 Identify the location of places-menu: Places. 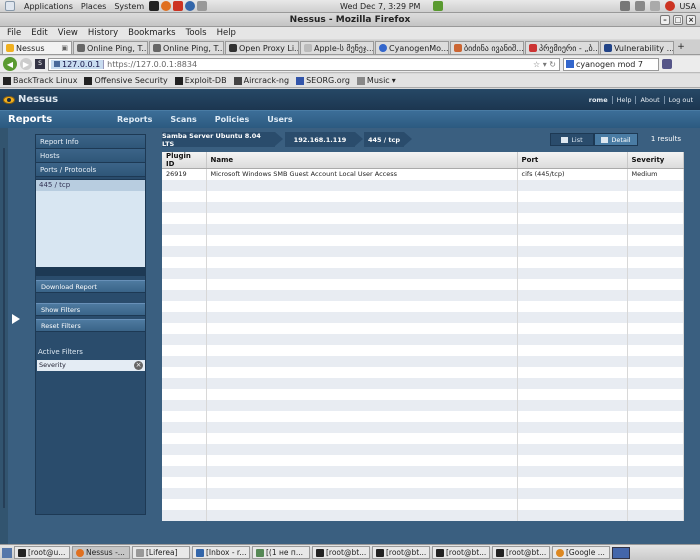
(93, 6).